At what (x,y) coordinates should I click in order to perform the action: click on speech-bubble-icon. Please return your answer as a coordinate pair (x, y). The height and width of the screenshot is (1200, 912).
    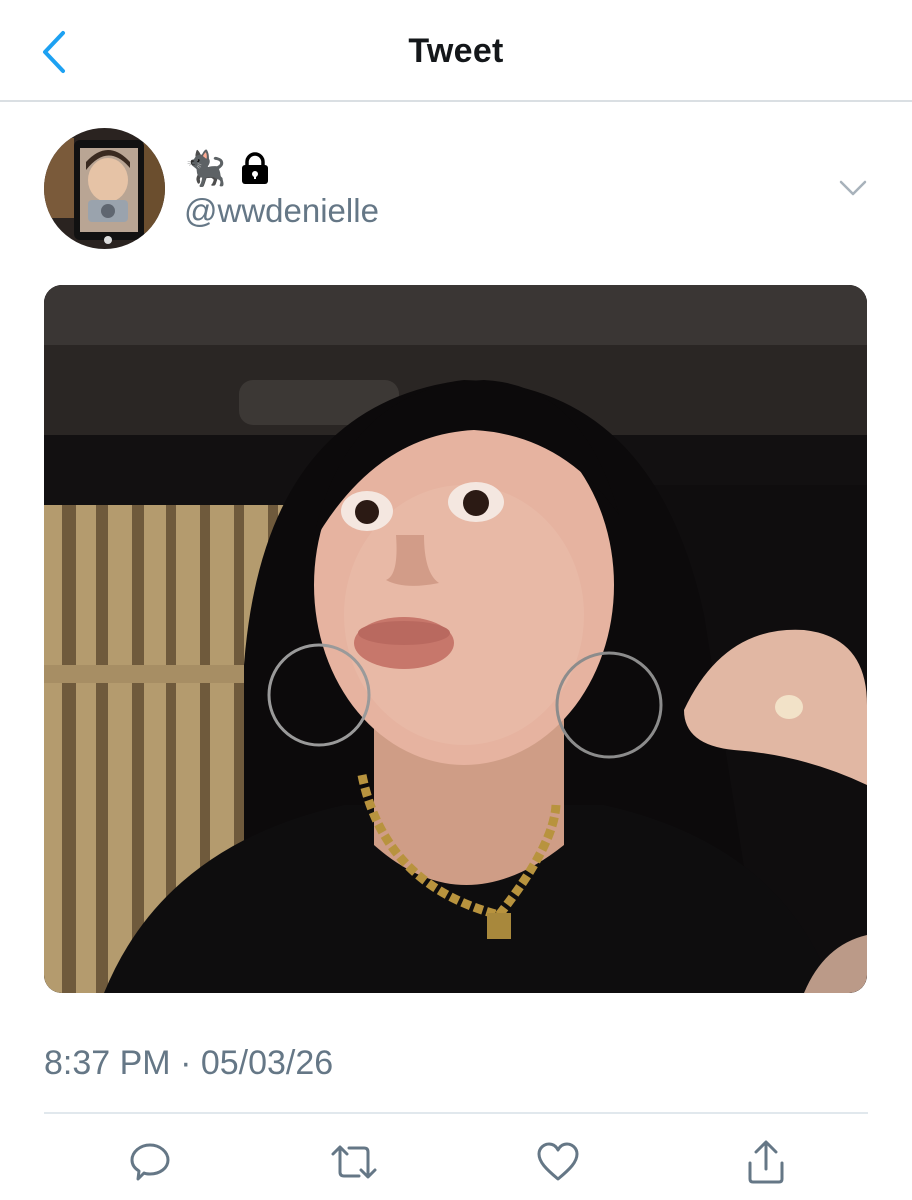
    Looking at the image, I should click on (150, 1162).